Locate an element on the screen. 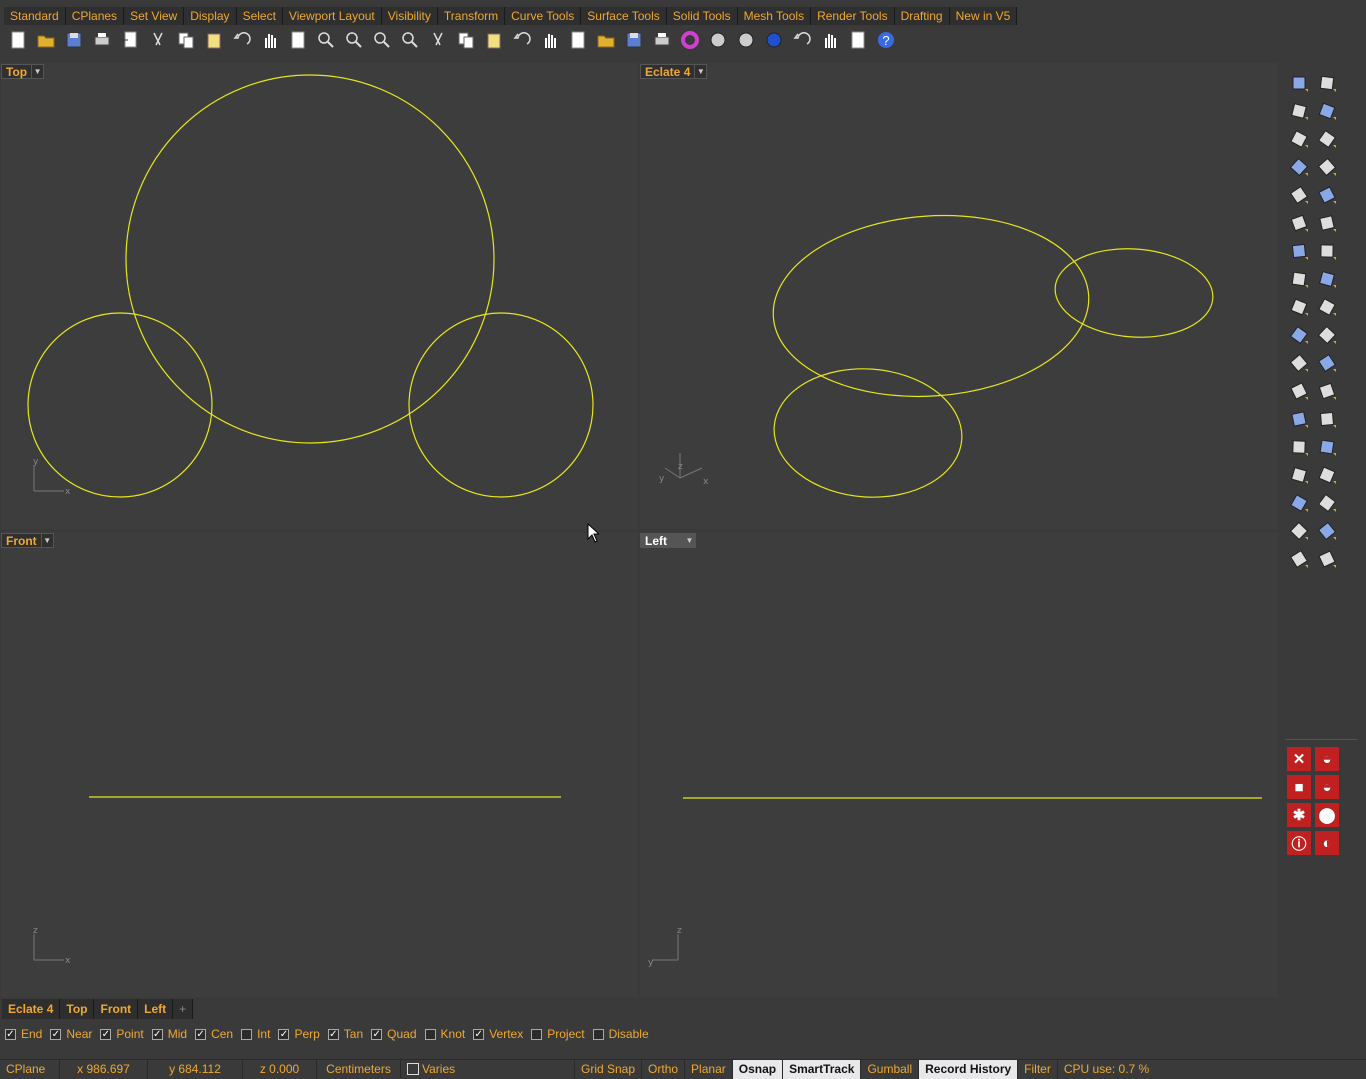 This screenshot has height=1079, width=1366. color-wheel-icon is located at coordinates (690, 40).